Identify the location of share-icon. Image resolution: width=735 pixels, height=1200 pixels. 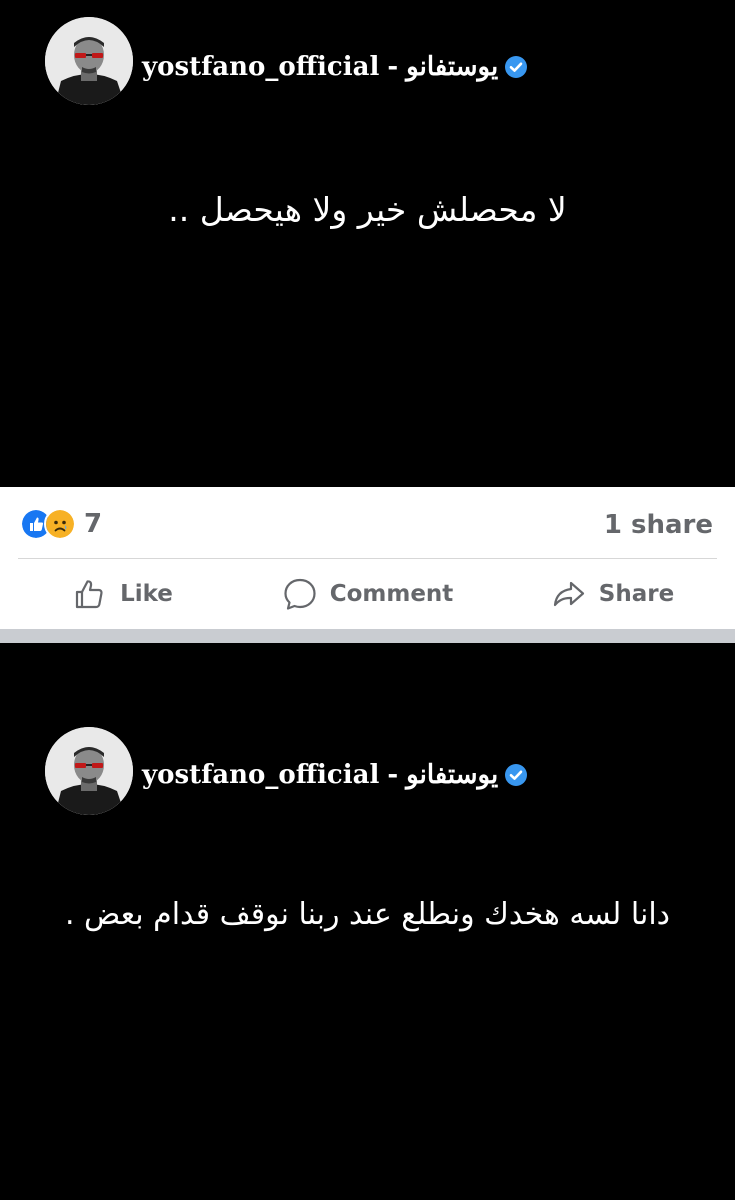
(568, 594).